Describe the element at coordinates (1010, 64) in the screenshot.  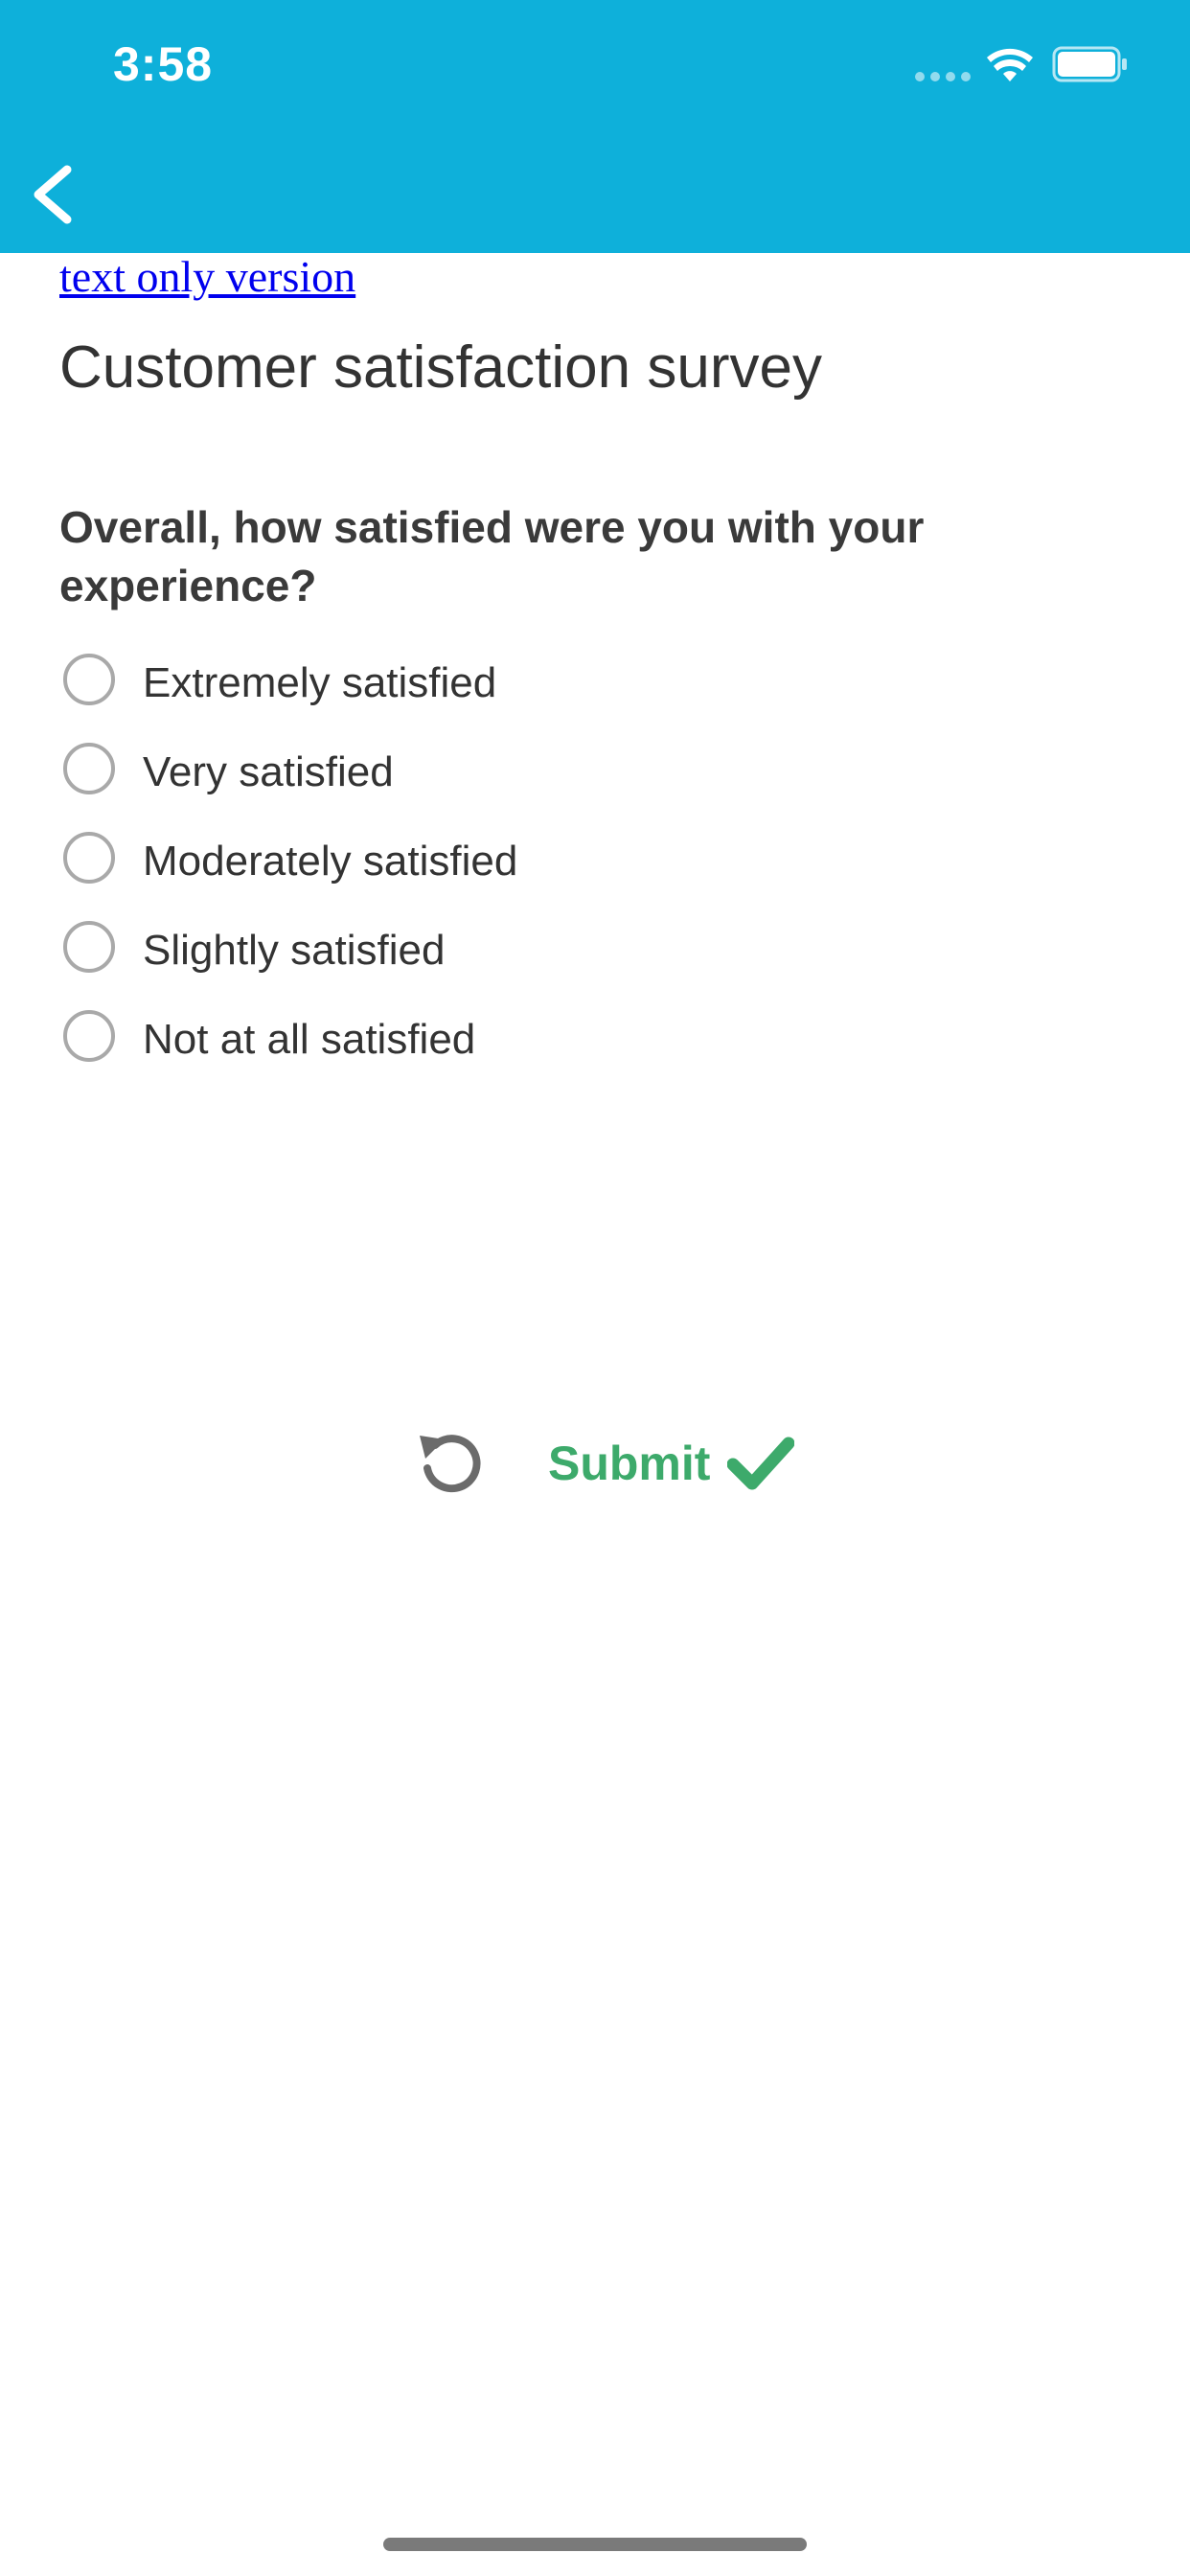
I see `wifi-icon` at that location.